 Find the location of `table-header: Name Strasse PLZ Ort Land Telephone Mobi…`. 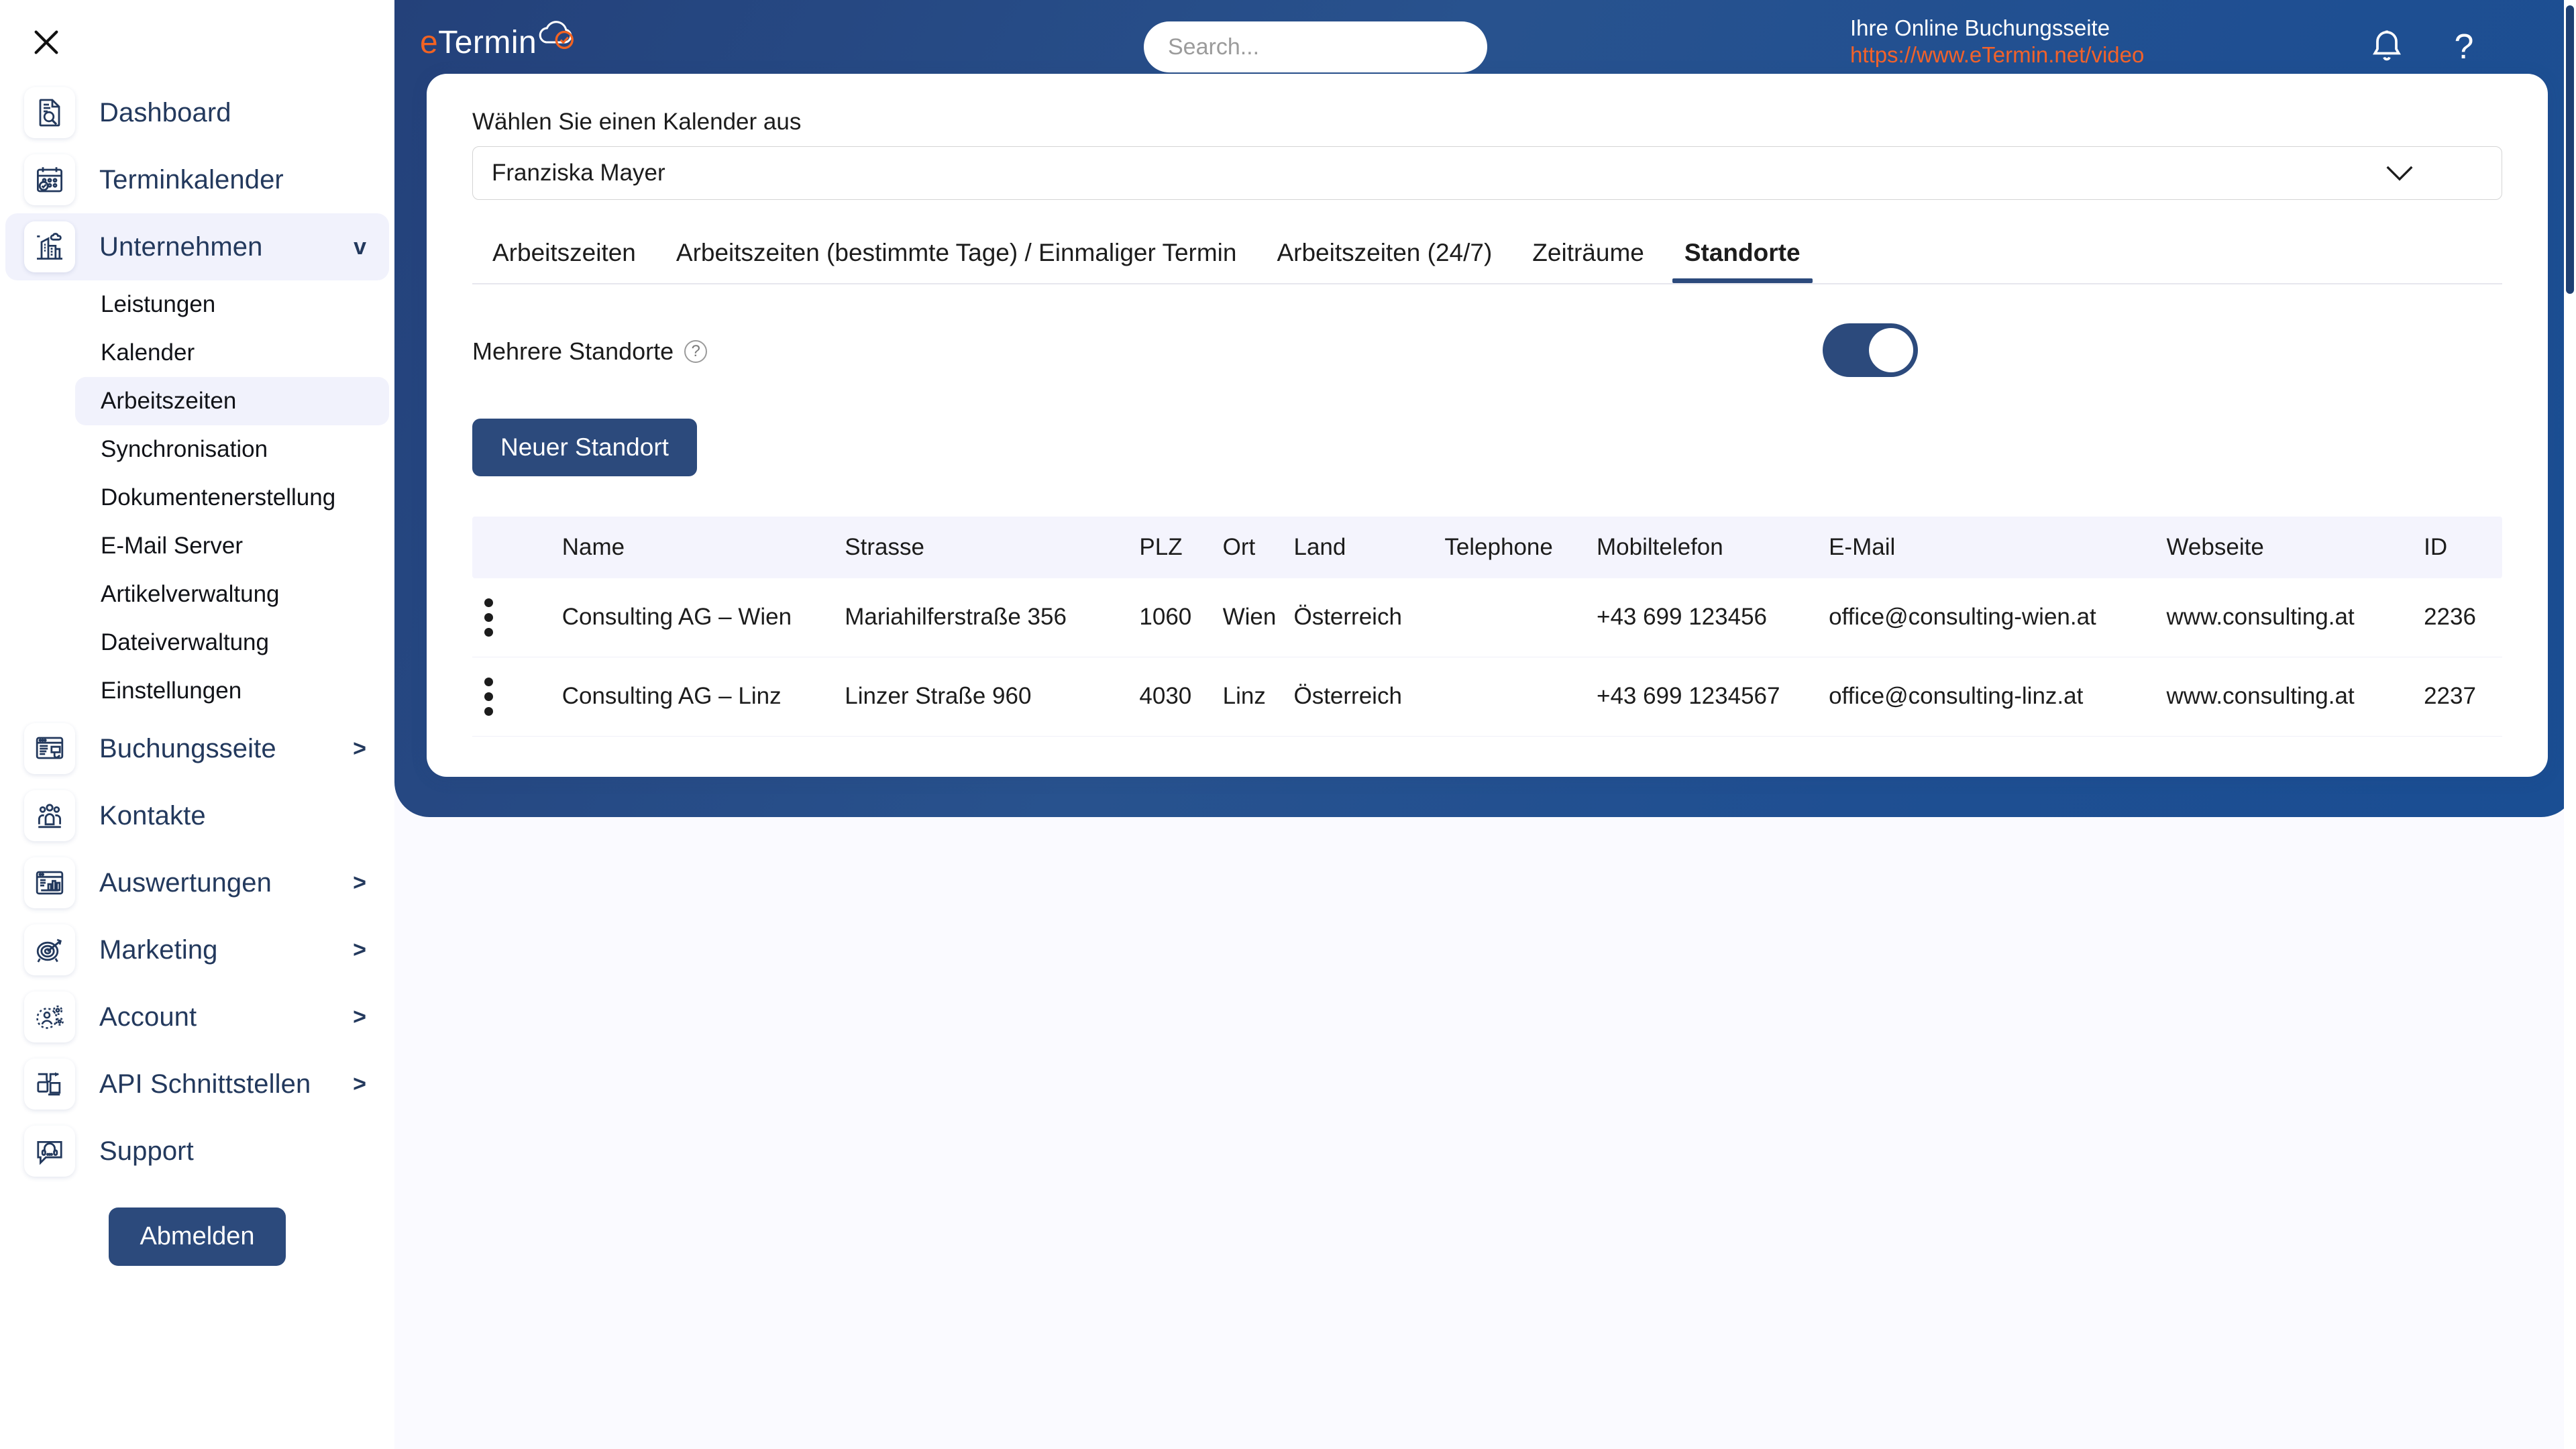

table-header: Name Strasse PLZ Ort Land Telephone Mobi… is located at coordinates (1487, 547).